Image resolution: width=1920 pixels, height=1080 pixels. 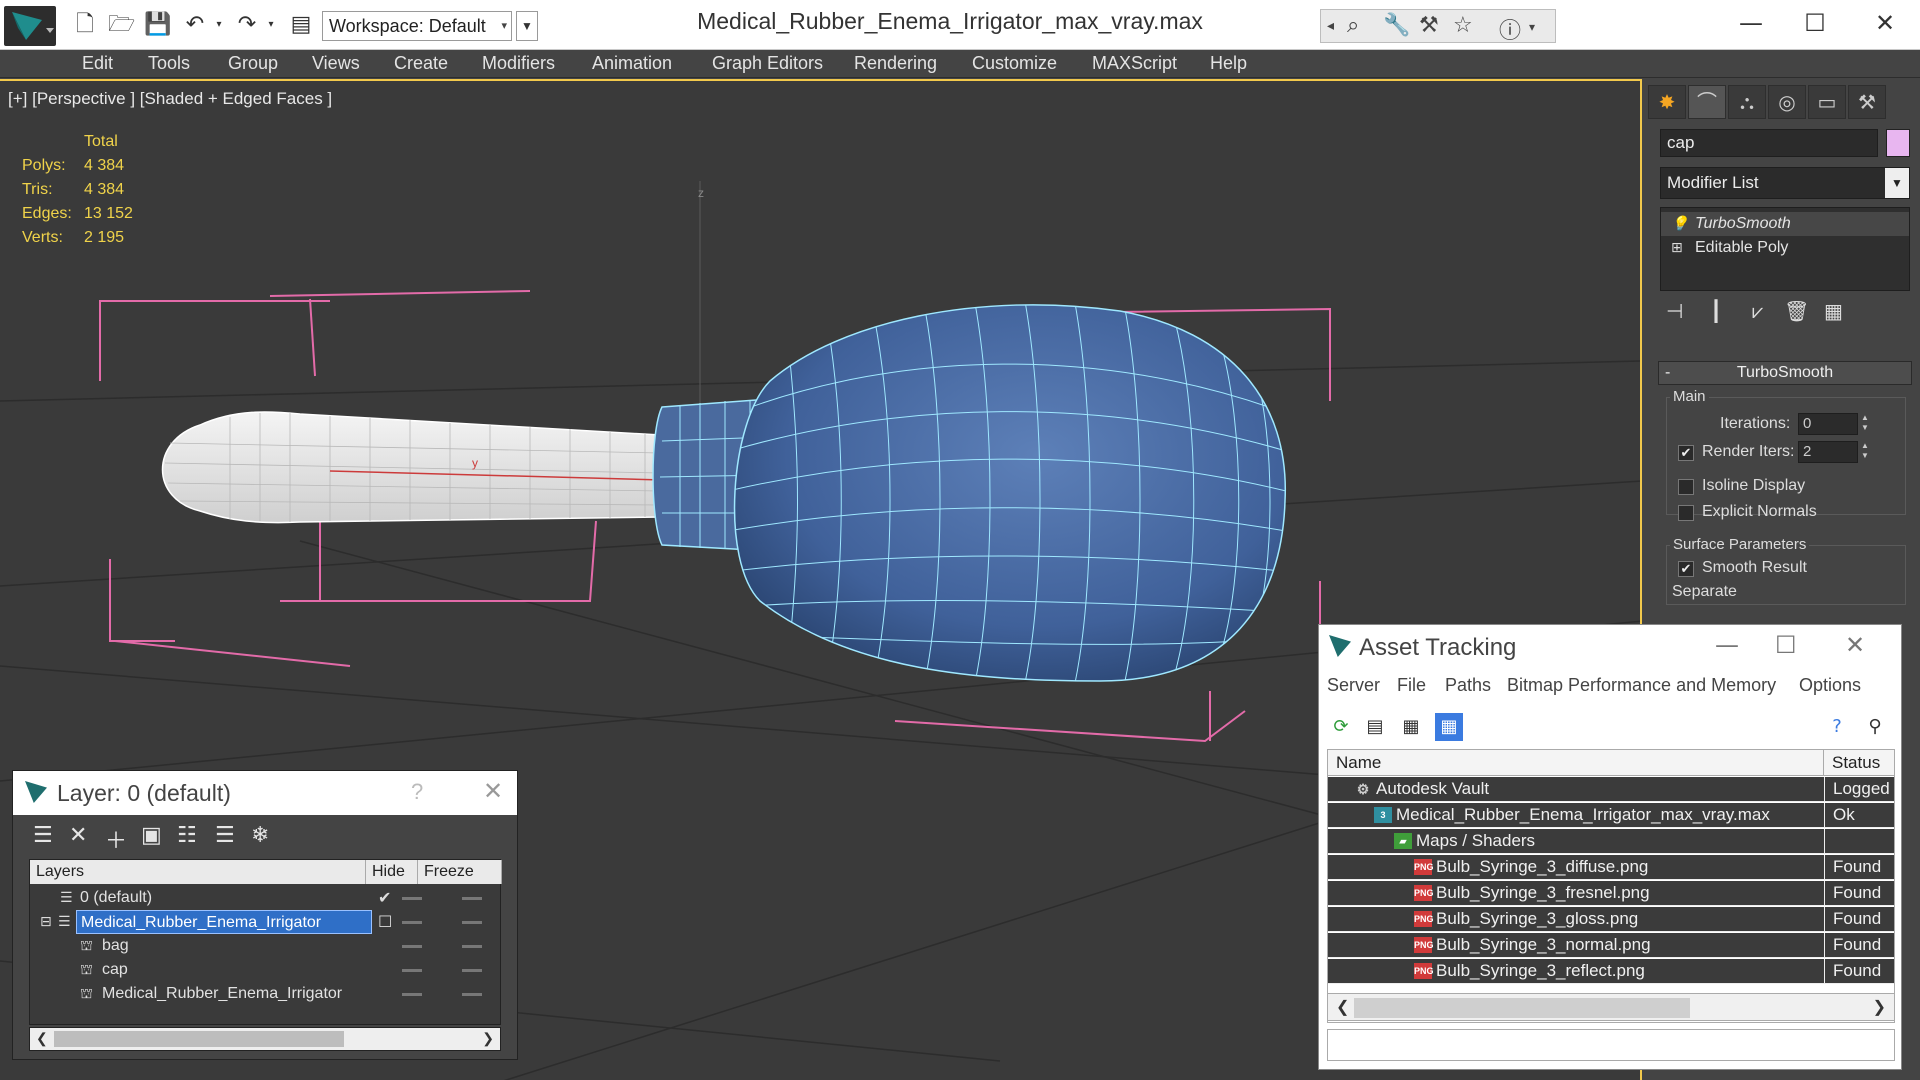 I want to click on menu-paths: Paths, so click(x=1468, y=685).